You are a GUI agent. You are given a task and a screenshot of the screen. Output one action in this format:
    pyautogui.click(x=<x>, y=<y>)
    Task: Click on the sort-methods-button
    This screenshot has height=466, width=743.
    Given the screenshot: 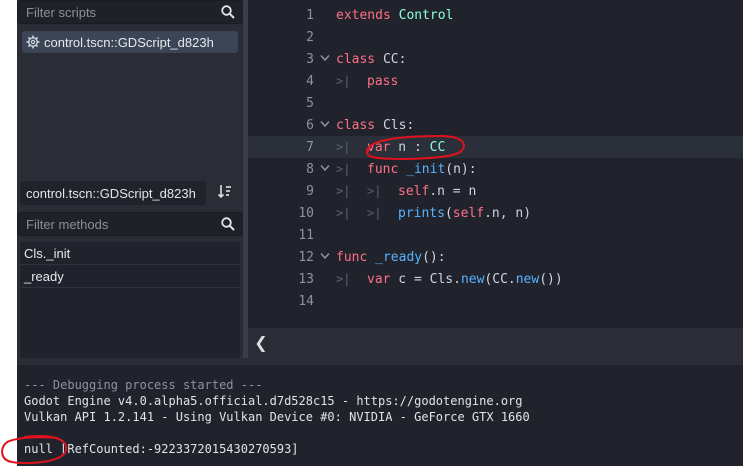 What is the action you would take?
    pyautogui.click(x=225, y=193)
    